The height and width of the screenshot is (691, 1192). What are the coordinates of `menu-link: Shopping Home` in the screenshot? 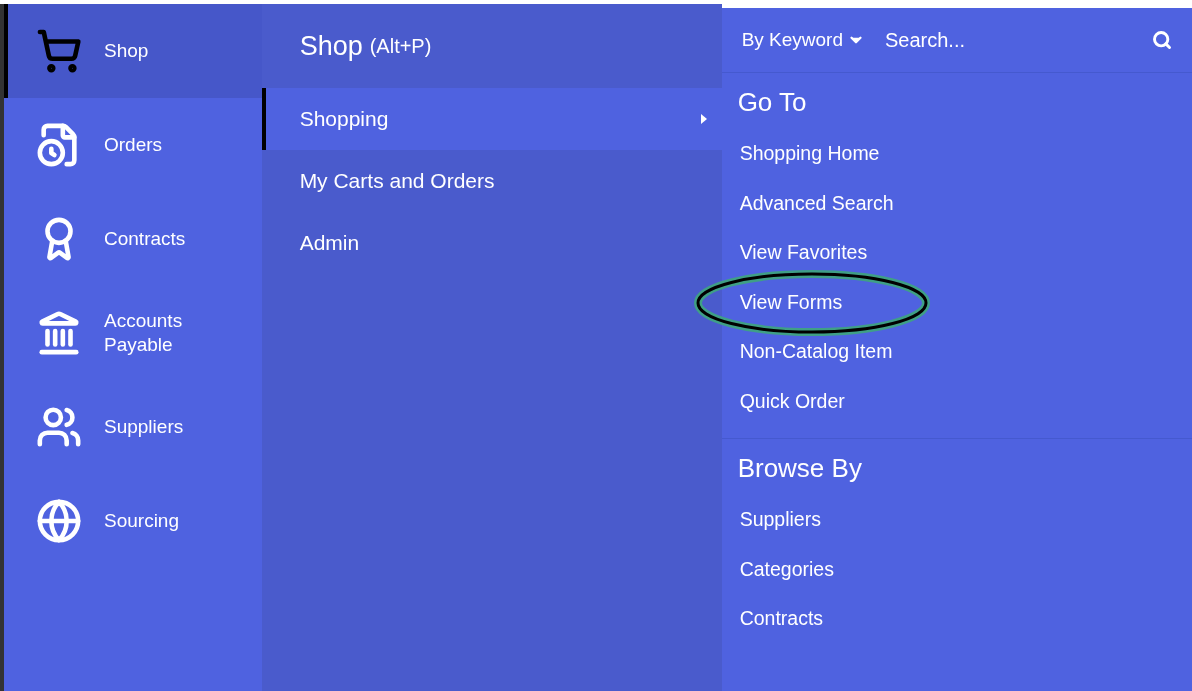 It's located at (809, 154).